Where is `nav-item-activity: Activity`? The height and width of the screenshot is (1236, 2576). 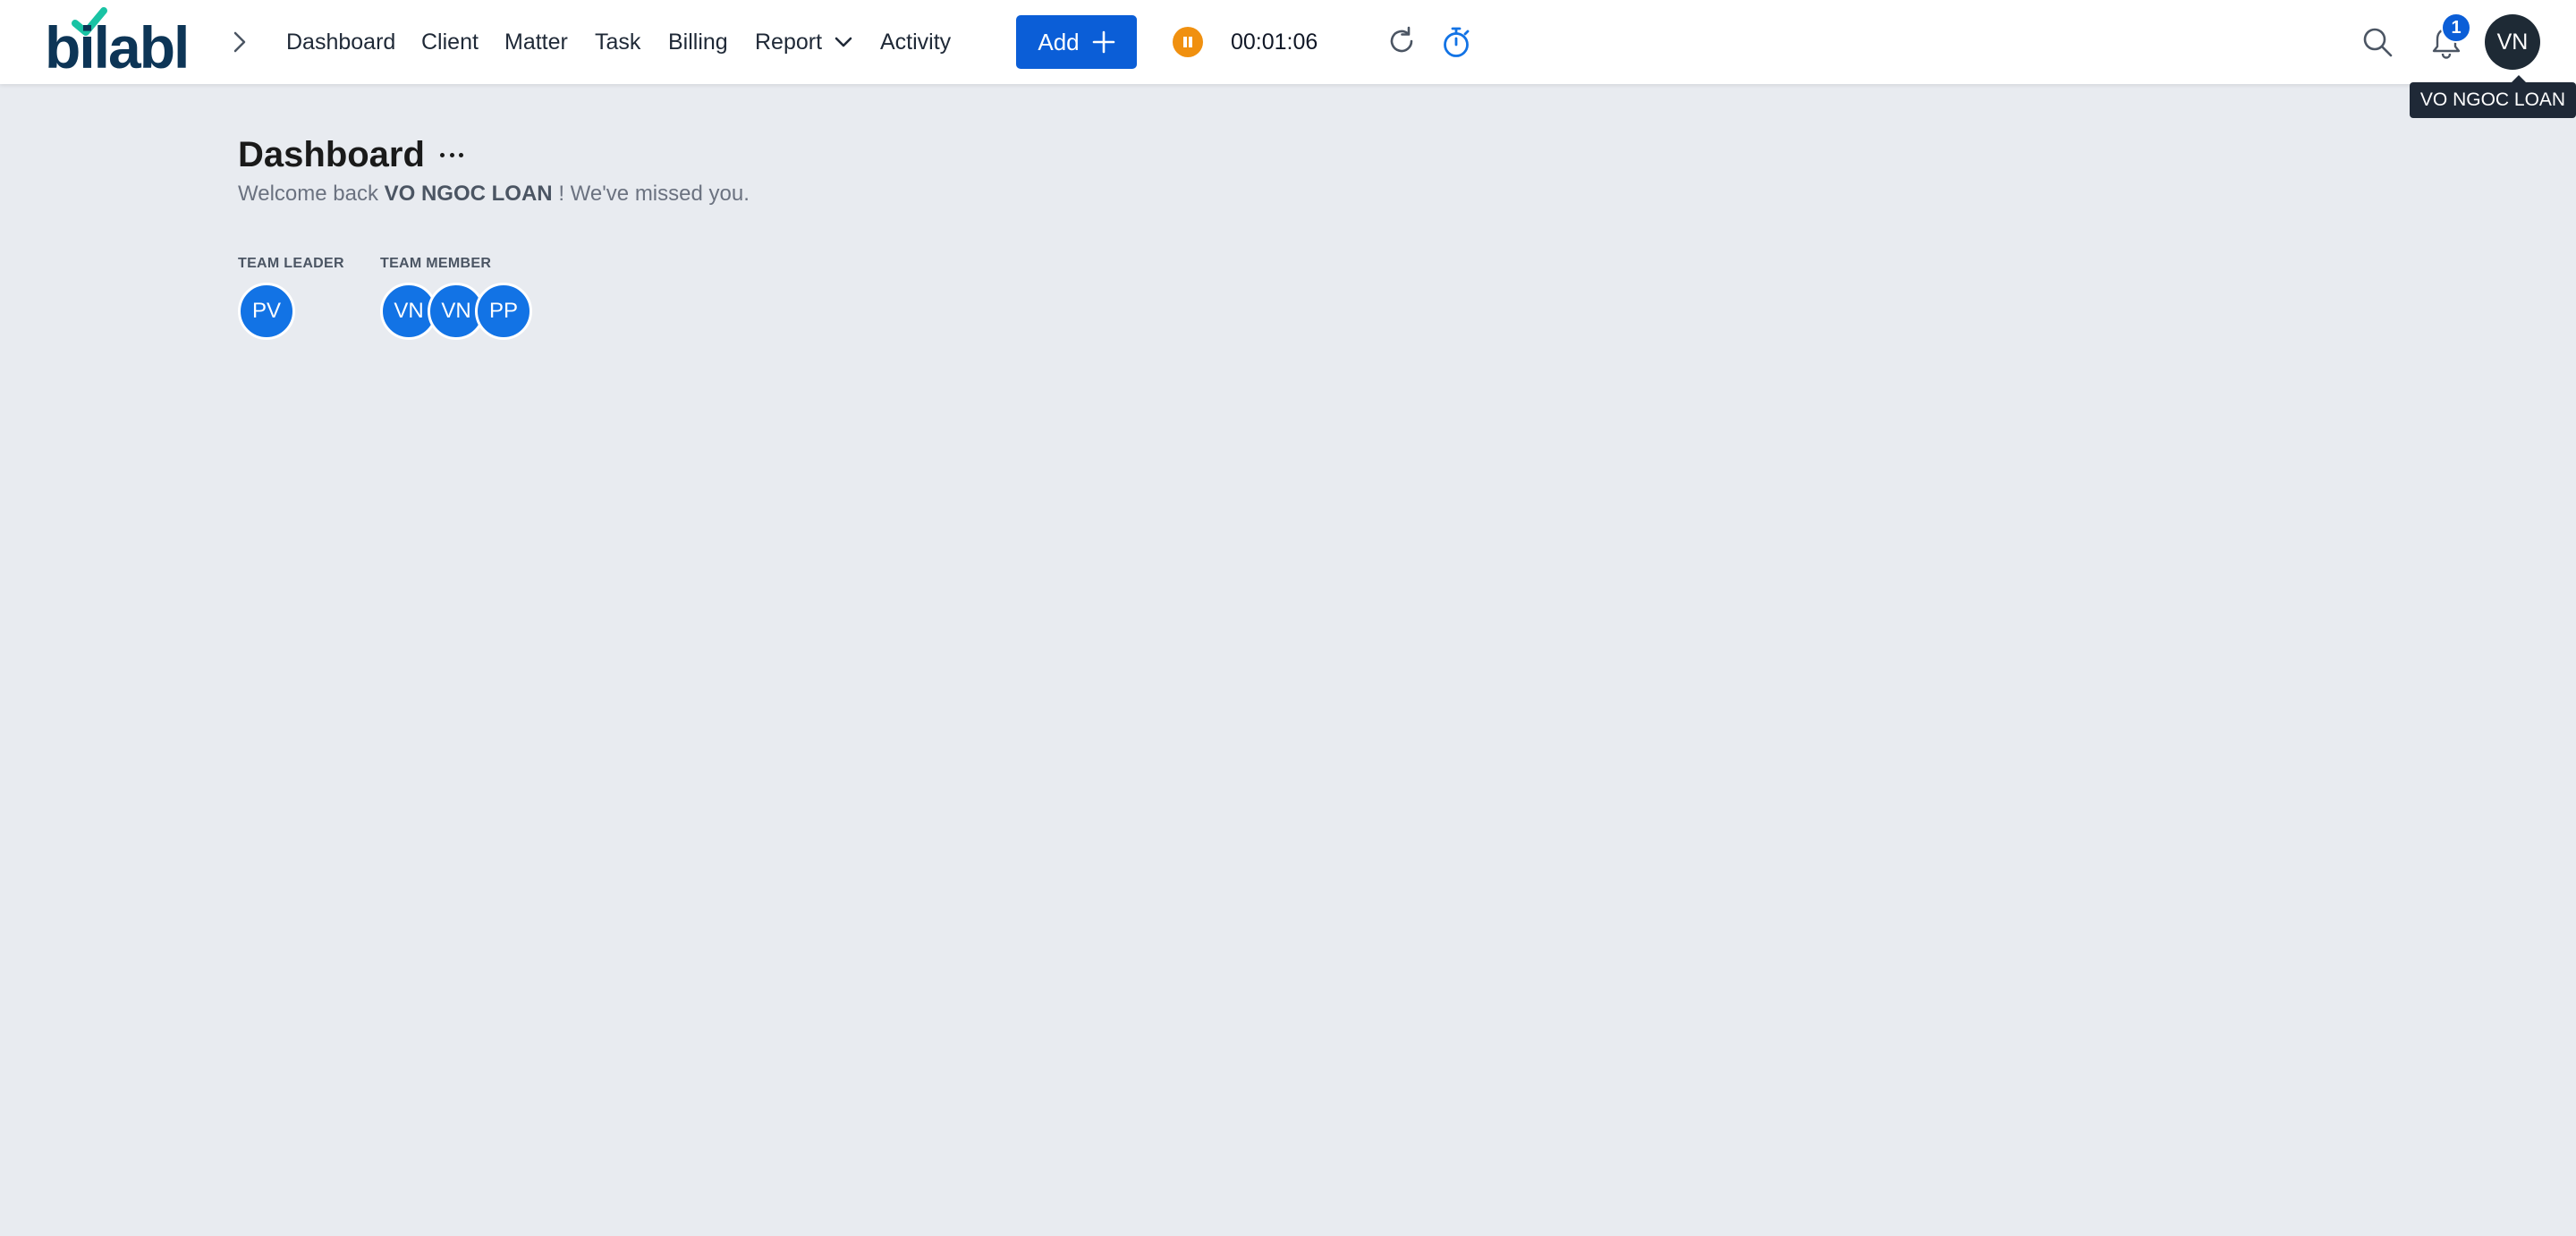
nav-item-activity: Activity is located at coordinates (915, 42).